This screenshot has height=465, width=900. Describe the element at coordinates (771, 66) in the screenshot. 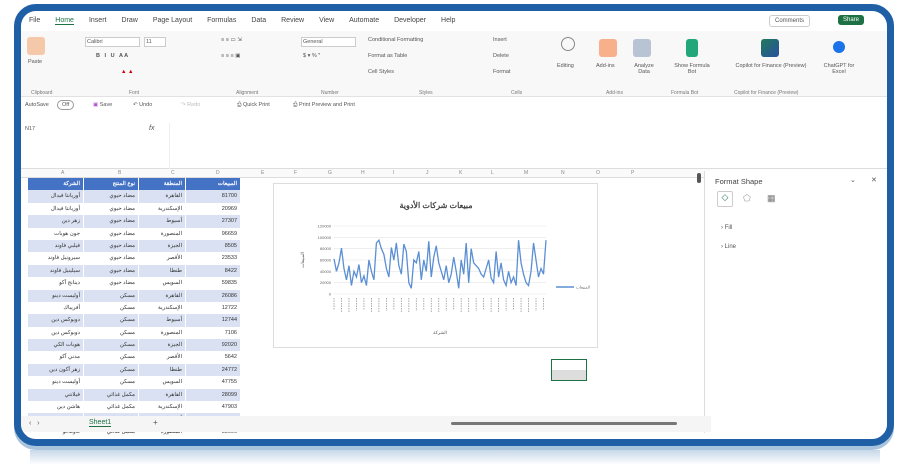

I see `copilot-button: Copilot for Finance (Preview)` at that location.